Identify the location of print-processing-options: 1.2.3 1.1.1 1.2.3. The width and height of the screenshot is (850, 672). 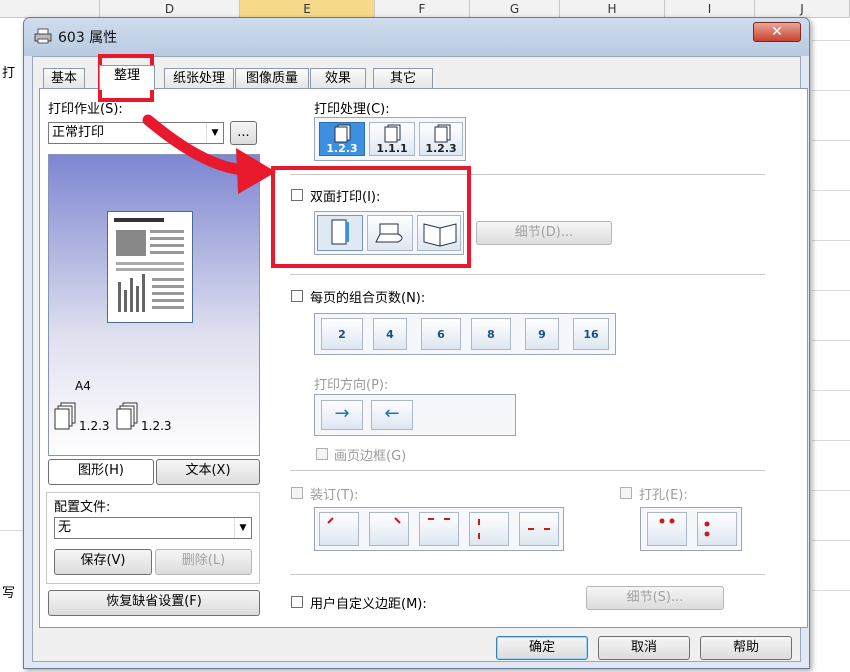
(390, 139).